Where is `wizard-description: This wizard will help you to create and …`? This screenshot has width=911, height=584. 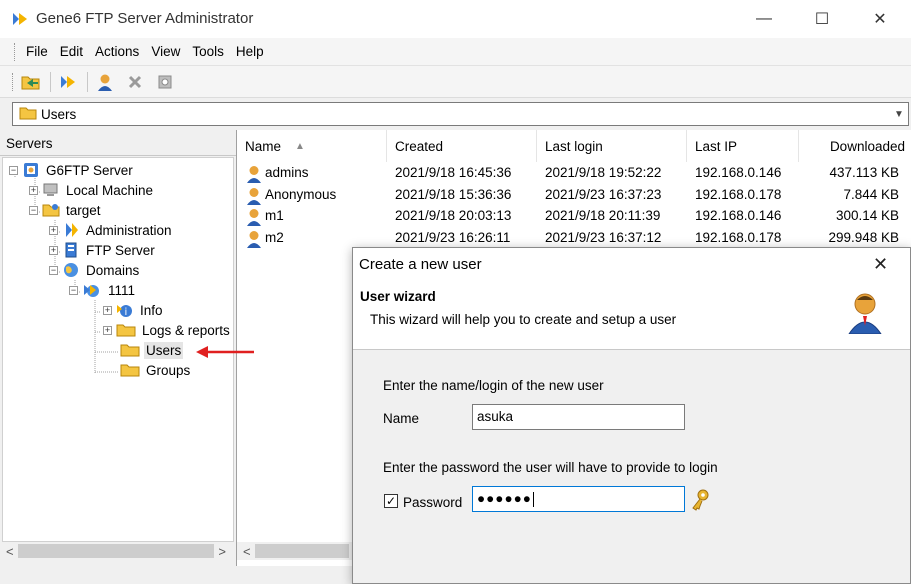
wizard-description: This wizard will help you to create and … is located at coordinates (523, 319).